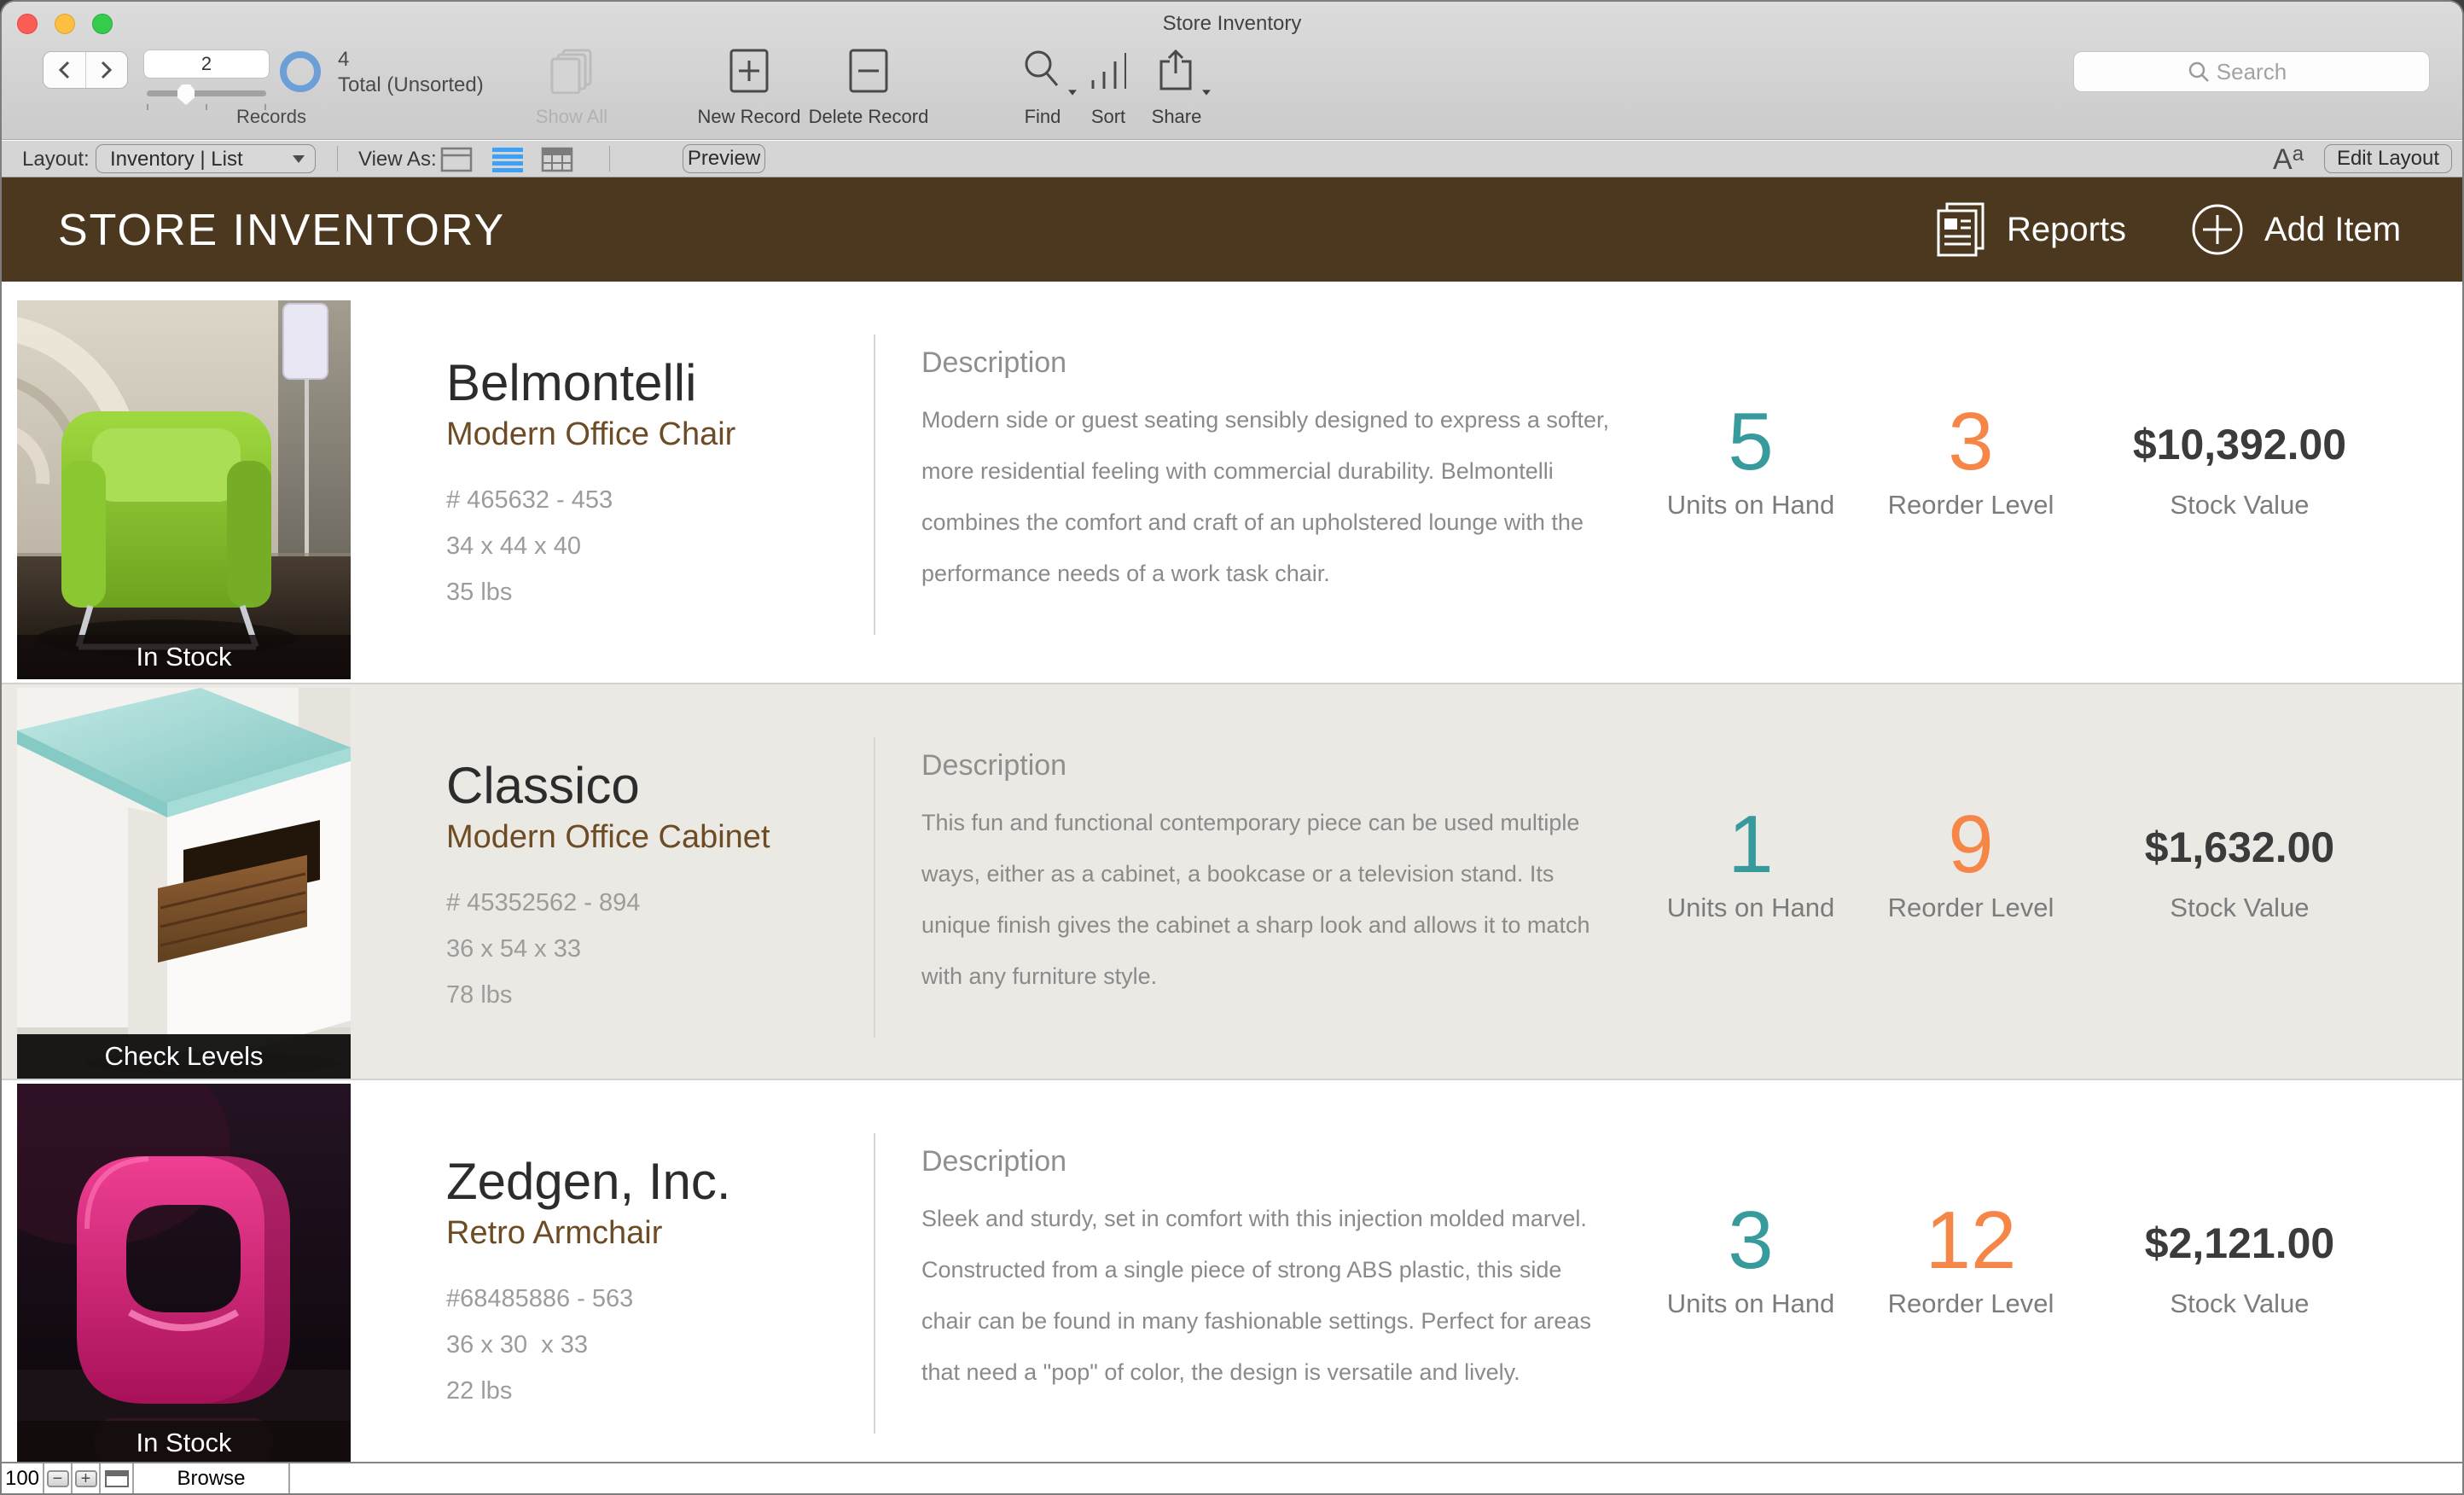 Image resolution: width=2464 pixels, height=1495 pixels. Describe the element at coordinates (543, 785) in the screenshot. I see `product-name: Classico` at that location.